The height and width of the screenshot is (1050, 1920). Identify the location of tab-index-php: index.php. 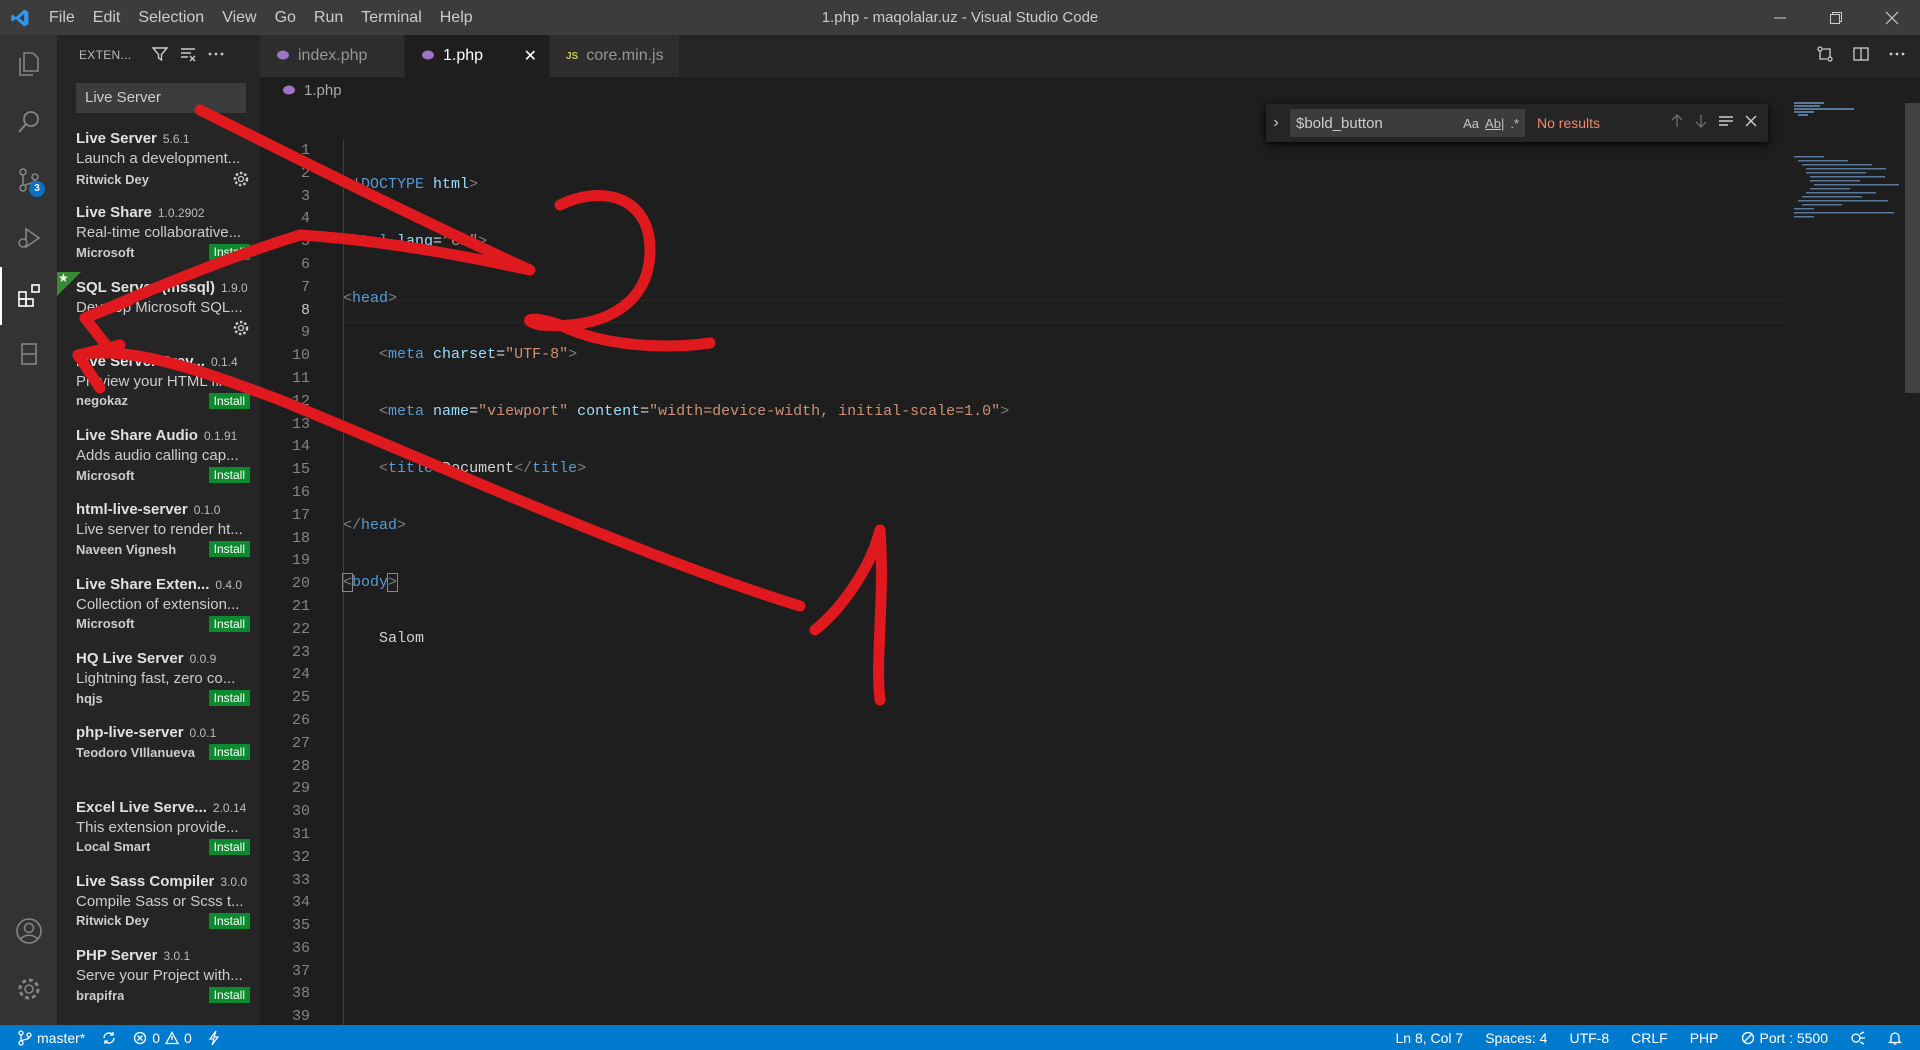
(332, 56).